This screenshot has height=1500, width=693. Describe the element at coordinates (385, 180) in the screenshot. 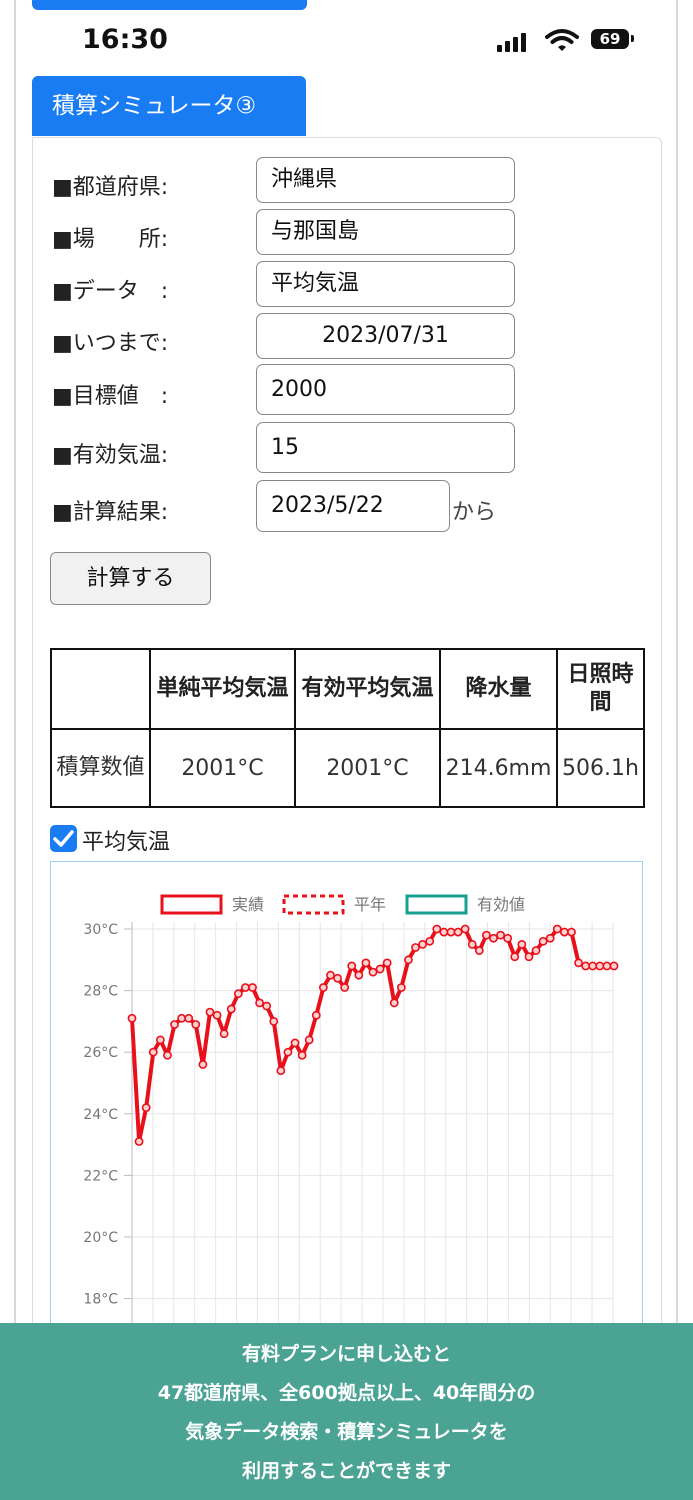

I see `prefecture-select: 沖縄県` at that location.